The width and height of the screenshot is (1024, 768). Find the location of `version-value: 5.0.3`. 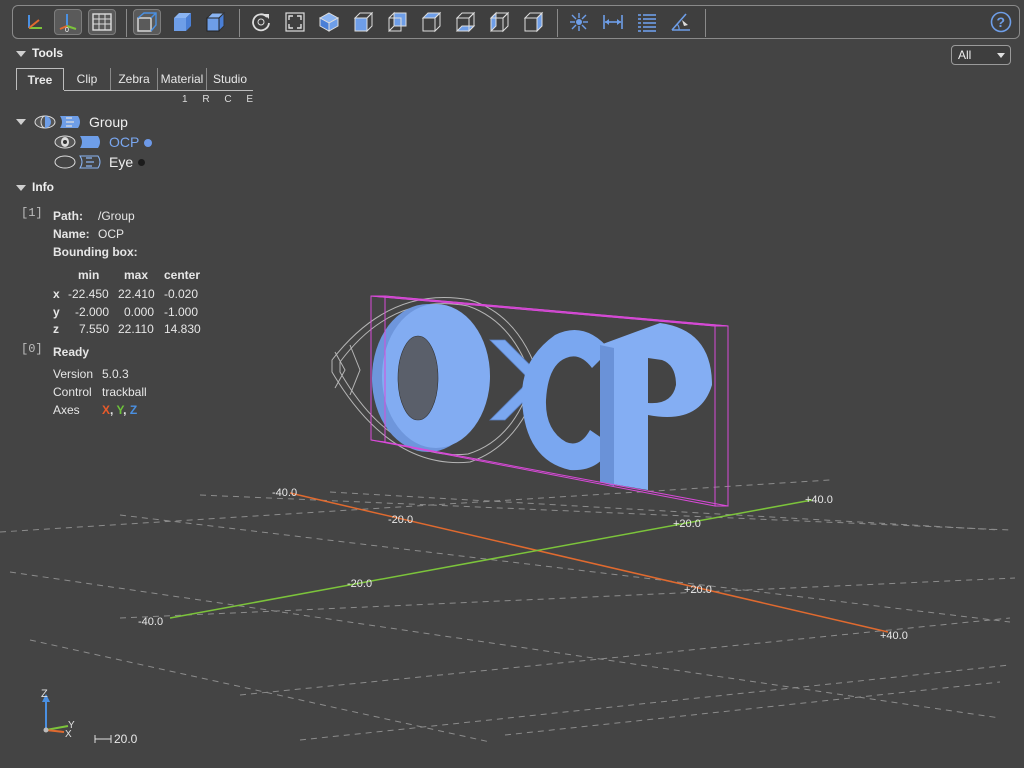

version-value: 5.0.3 is located at coordinates (115, 374).